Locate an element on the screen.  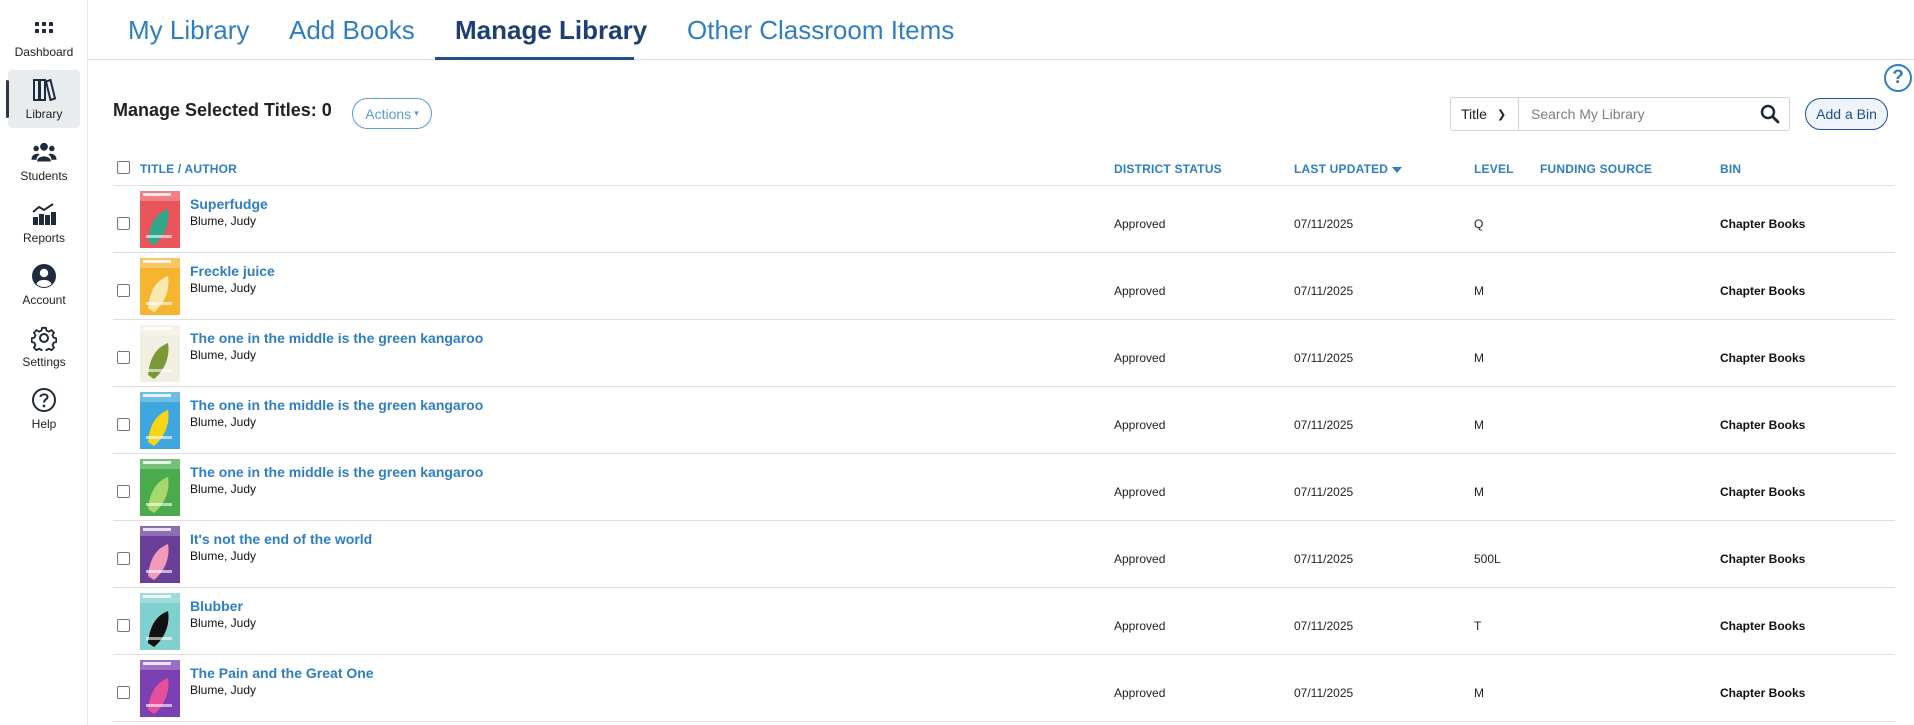
column-title-author: Title / Author is located at coordinates (188, 169).